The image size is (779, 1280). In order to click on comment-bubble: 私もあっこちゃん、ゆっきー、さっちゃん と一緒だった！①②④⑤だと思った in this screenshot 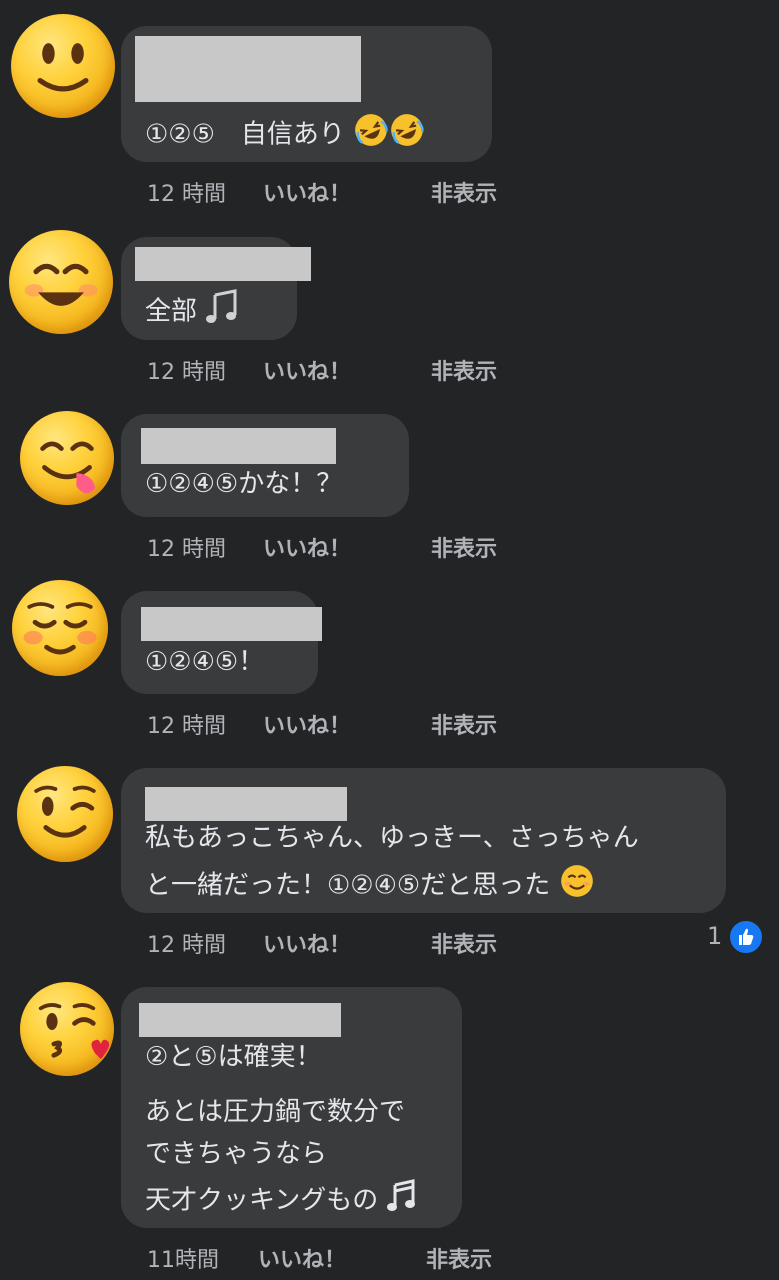, I will do `click(423, 840)`.